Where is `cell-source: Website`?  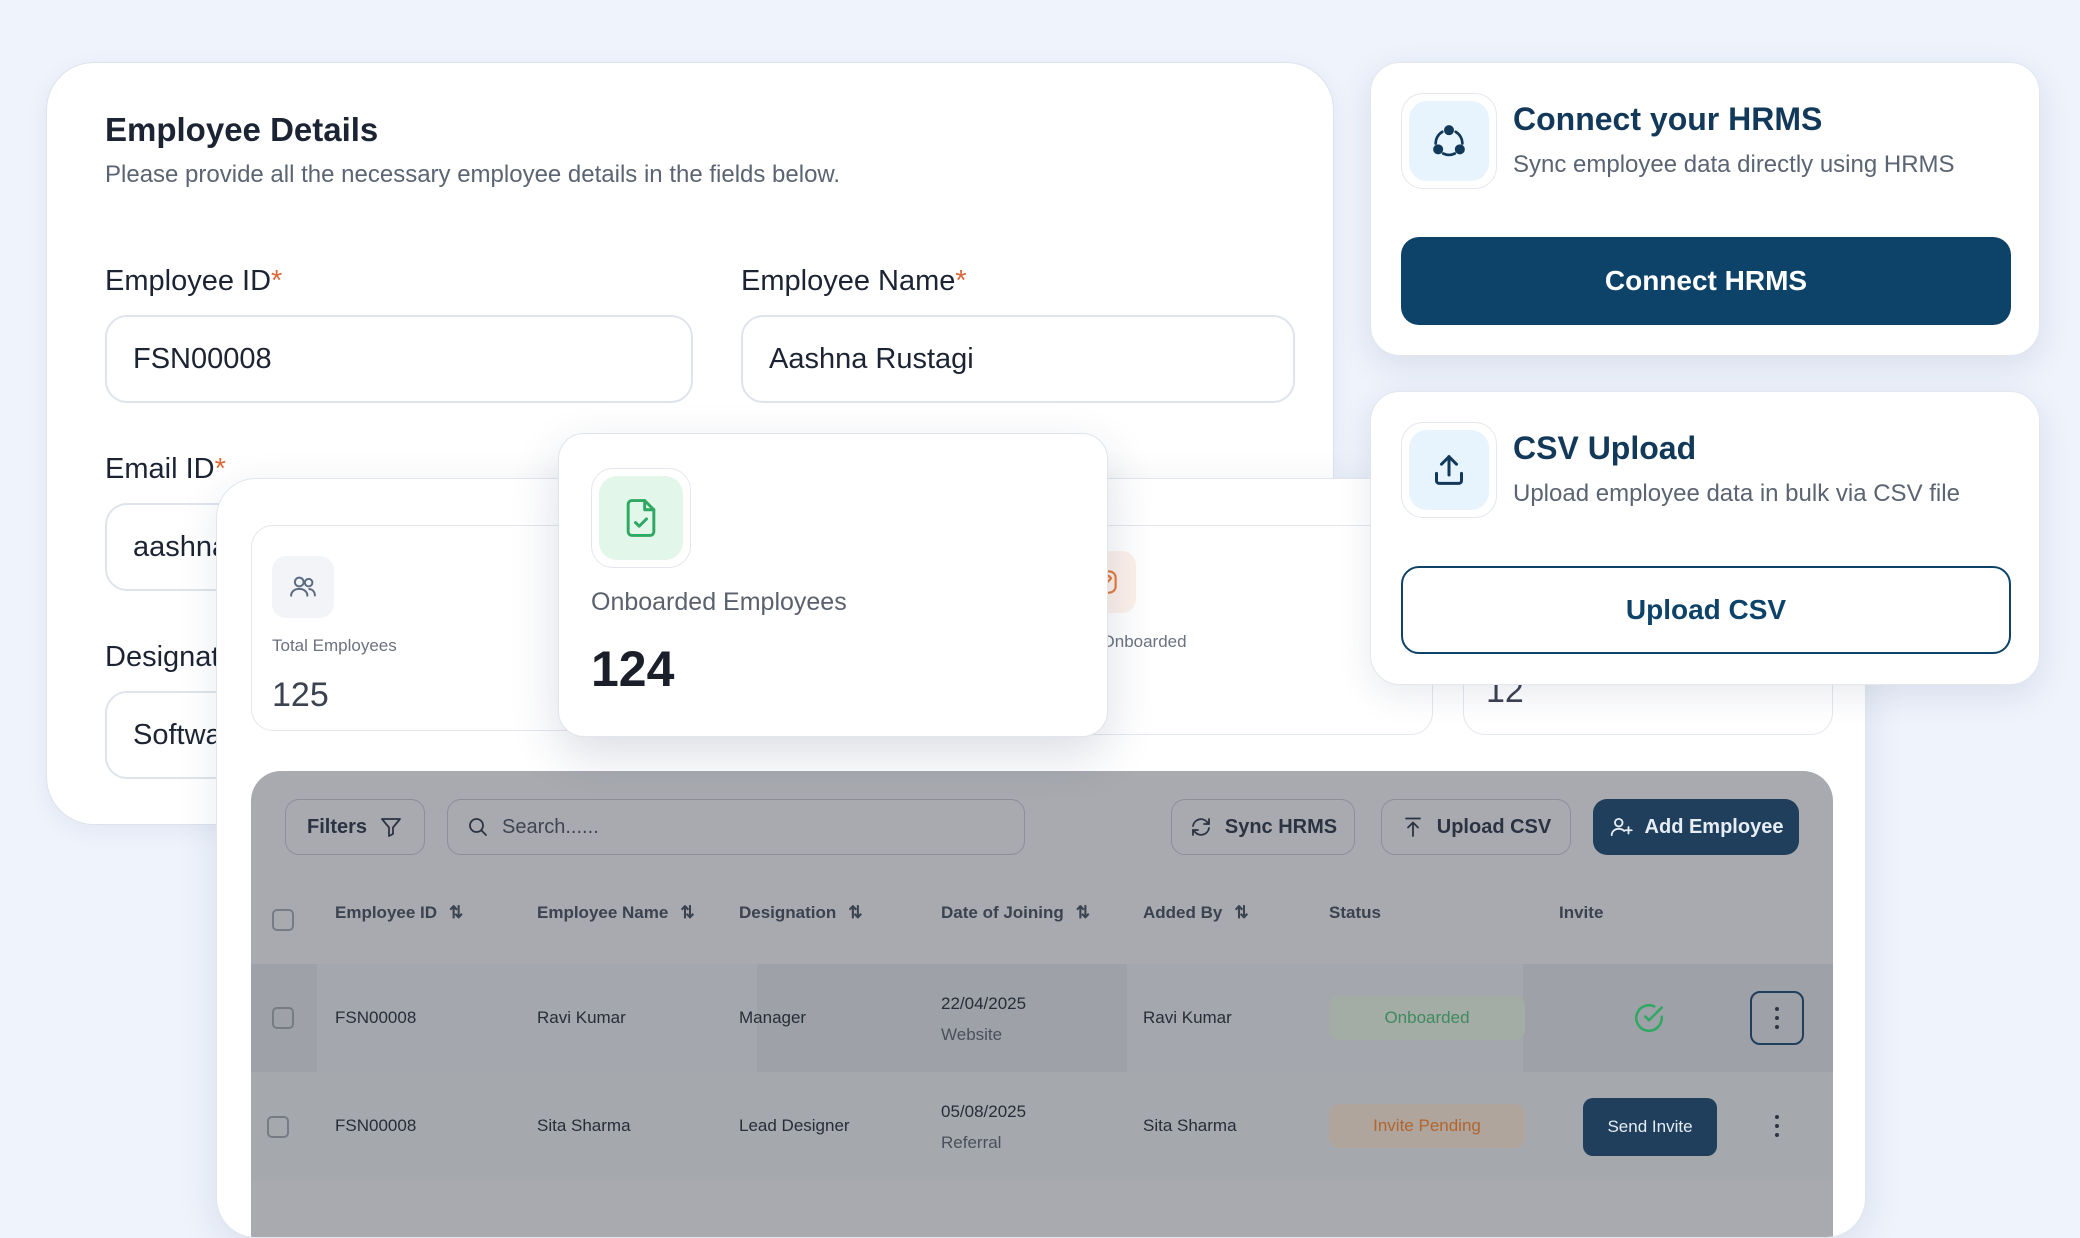 cell-source: Website is located at coordinates (972, 1034).